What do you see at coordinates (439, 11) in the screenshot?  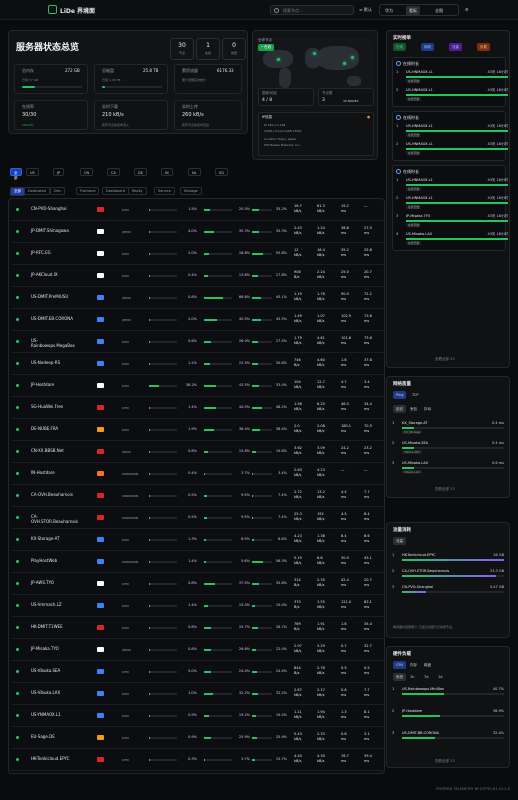 I see `seg-2: 全图` at bounding box center [439, 11].